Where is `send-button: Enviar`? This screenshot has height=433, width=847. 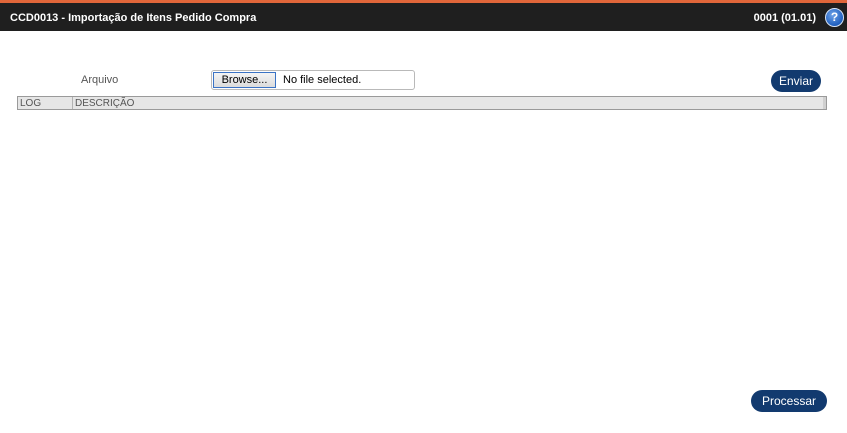
send-button: Enviar is located at coordinates (796, 81).